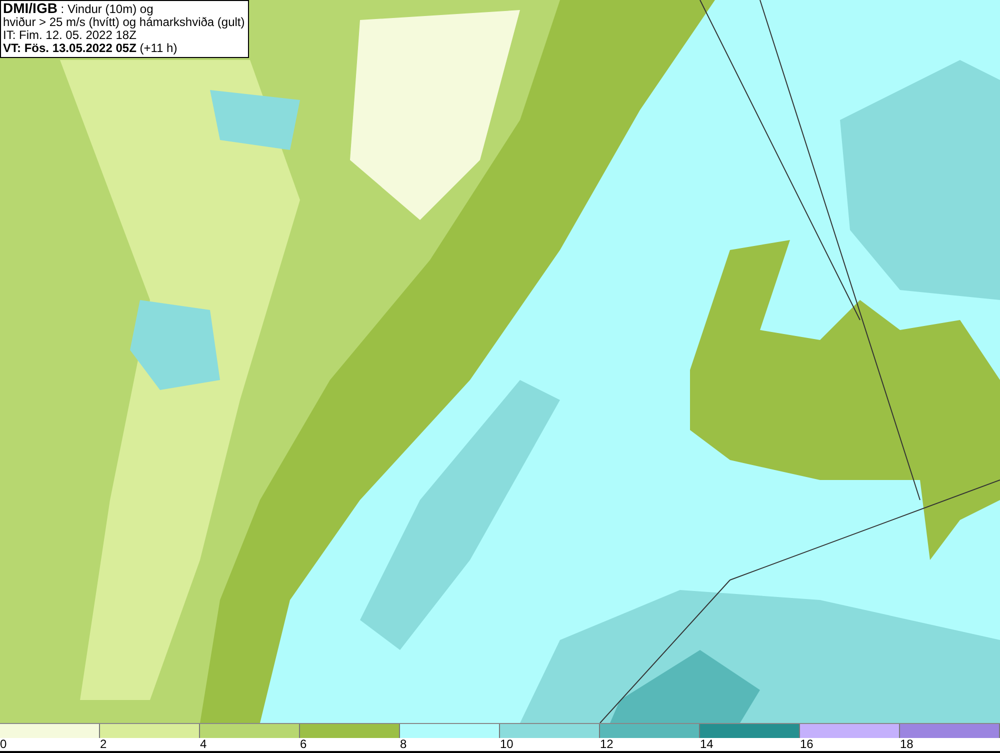 The image size is (1000, 753). I want to click on title-line: DMI/IGB : Vindur (10m) og, so click(78, 9).